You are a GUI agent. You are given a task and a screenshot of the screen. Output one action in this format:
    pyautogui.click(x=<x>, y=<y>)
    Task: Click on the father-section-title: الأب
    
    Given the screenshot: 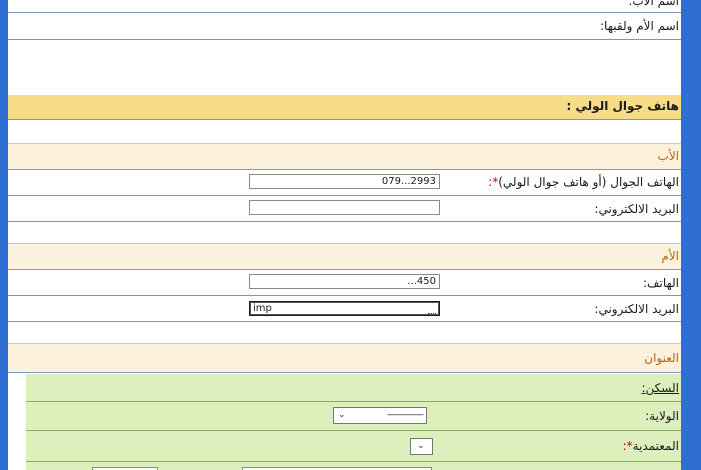 What is the action you would take?
    pyautogui.click(x=668, y=156)
    